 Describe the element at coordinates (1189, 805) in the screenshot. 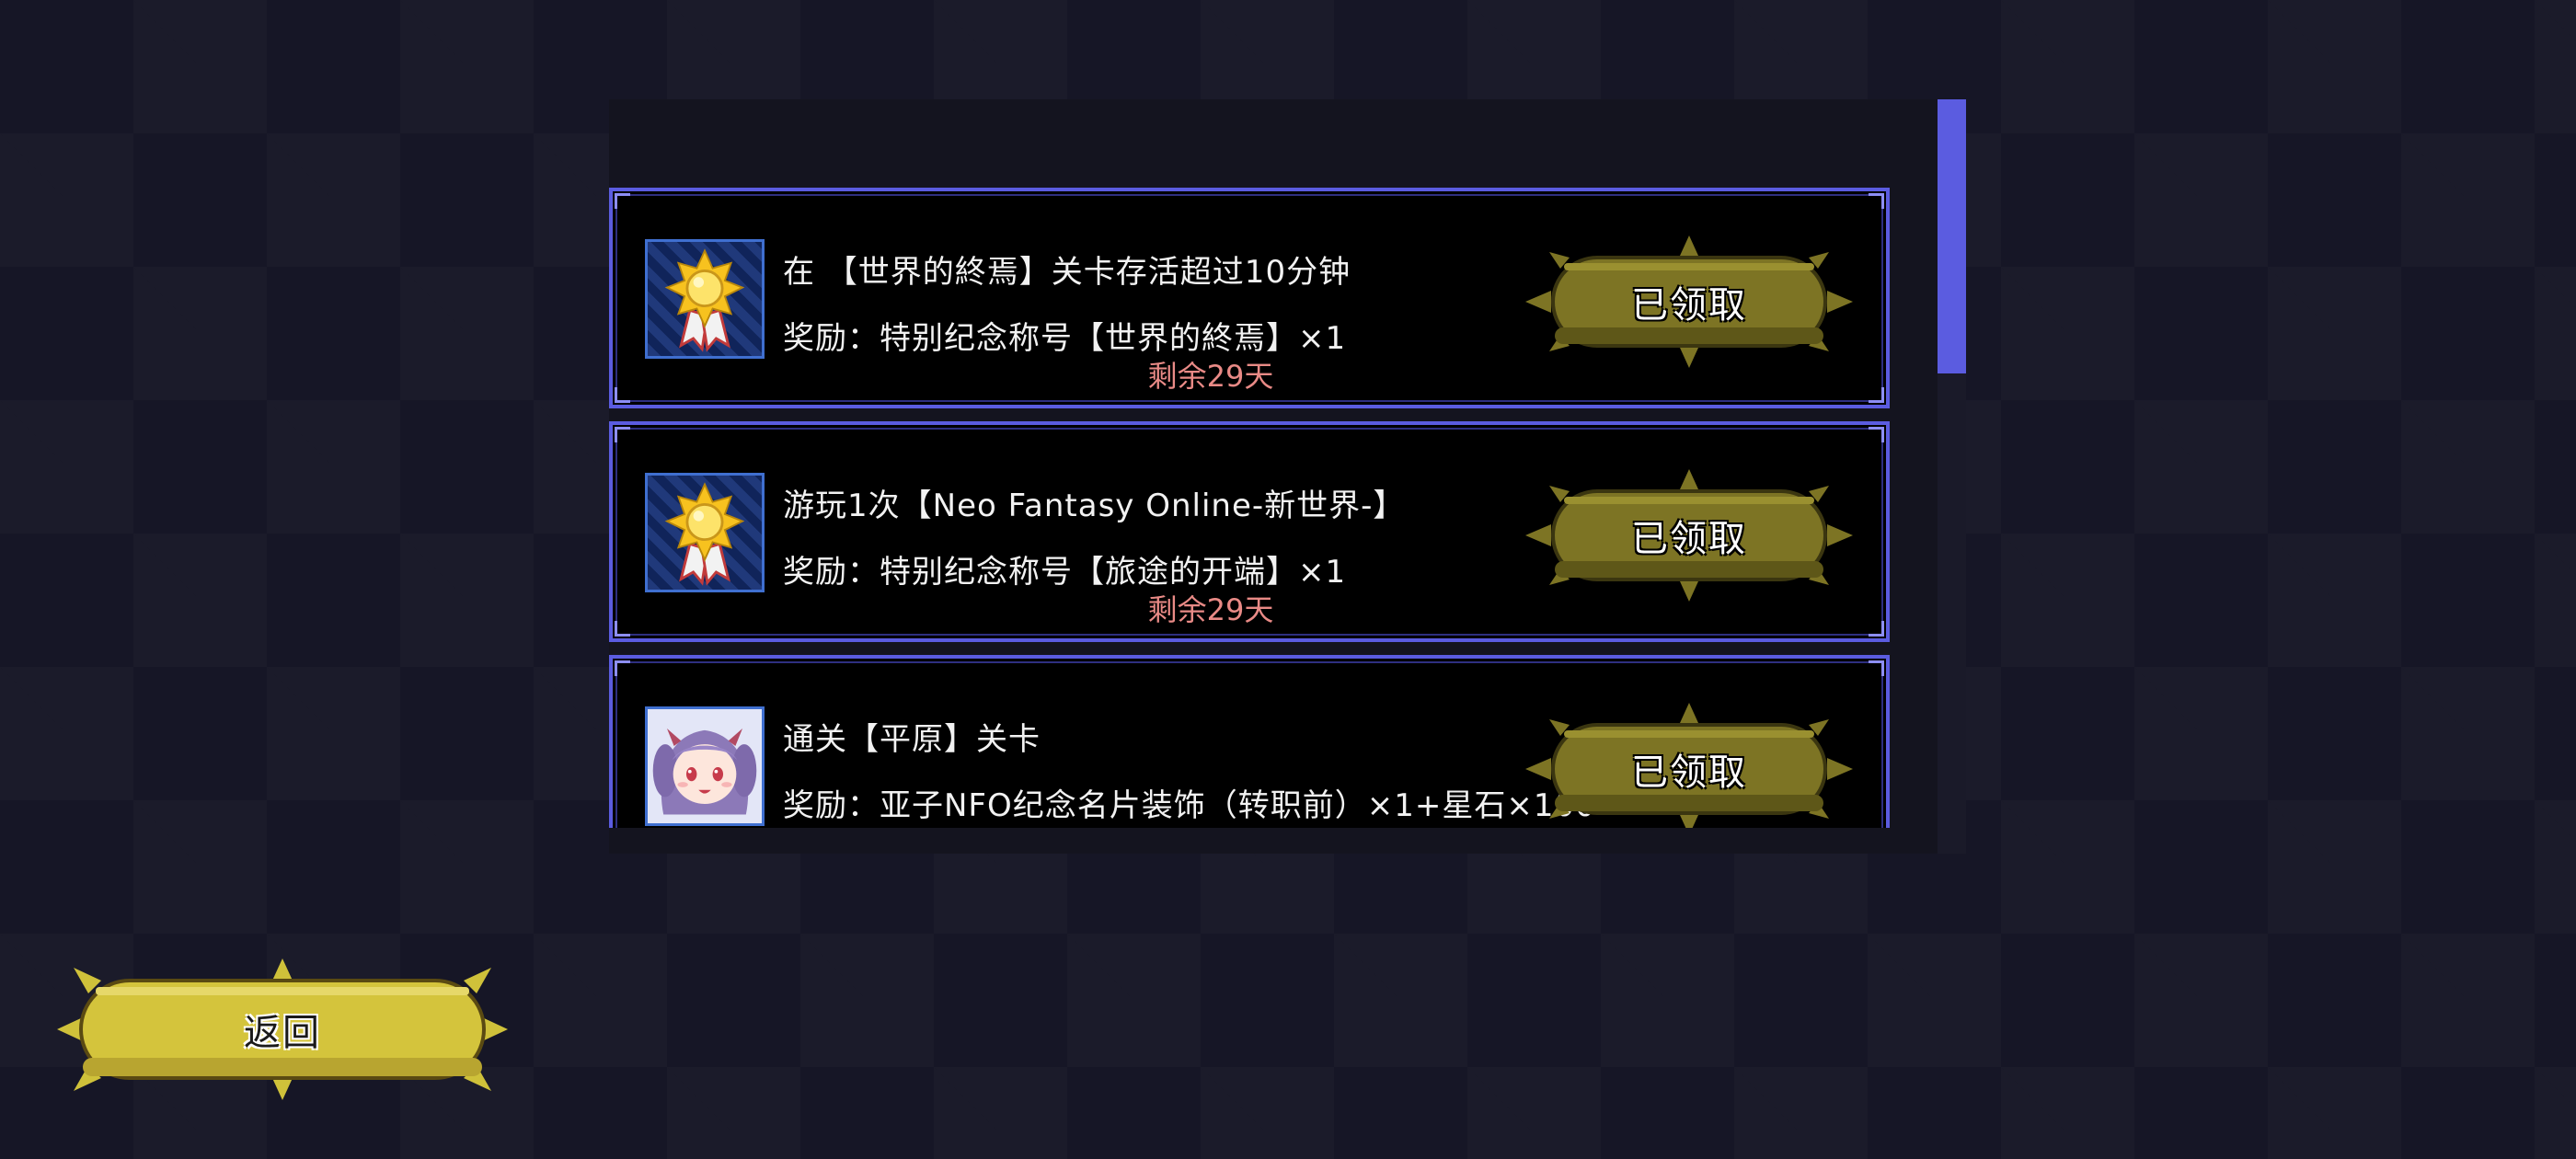

I see `quest-reward: 奖励：亚子NFO纪念名片装饰（转职前）×1+星石×100` at that location.